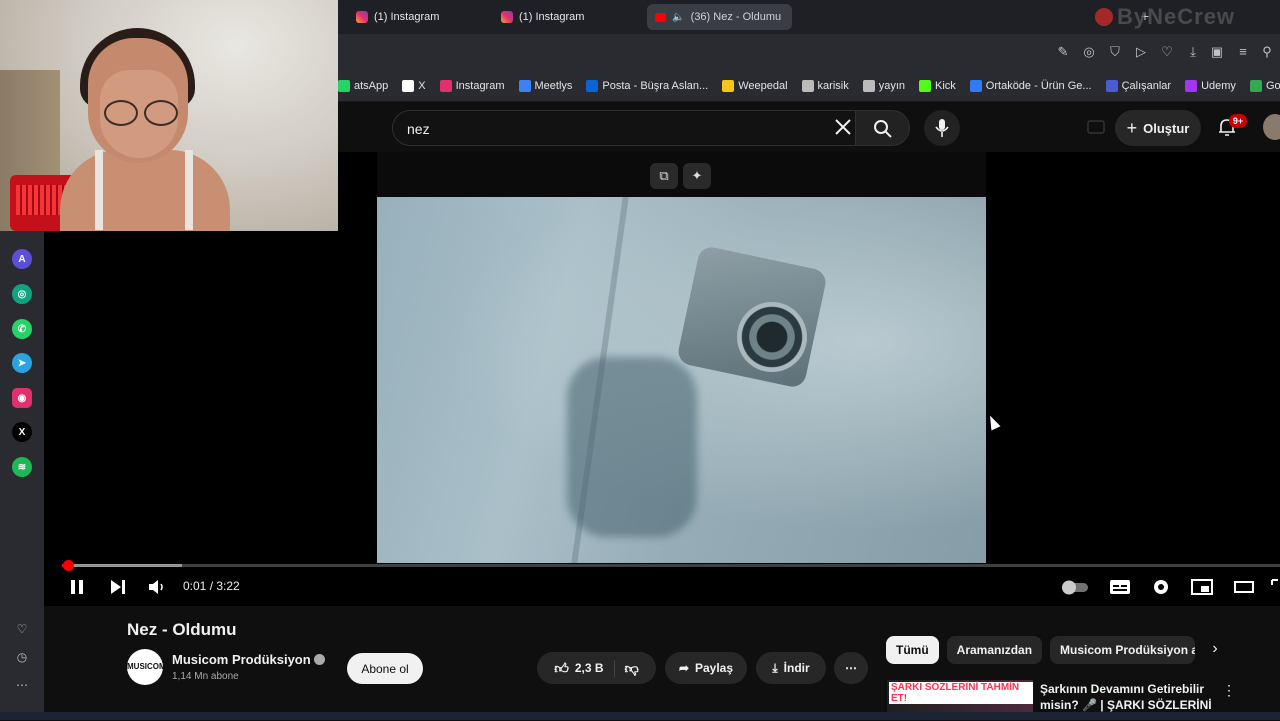 The width and height of the screenshot is (1280, 721). I want to click on bookmark-item: Çalışanlar, so click(1138, 85).